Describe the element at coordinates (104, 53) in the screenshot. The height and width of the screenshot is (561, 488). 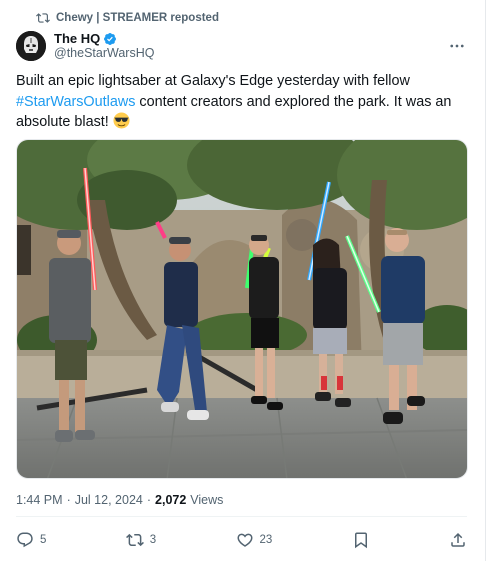
I see `author-handle: @theStarWarsHQ` at that location.